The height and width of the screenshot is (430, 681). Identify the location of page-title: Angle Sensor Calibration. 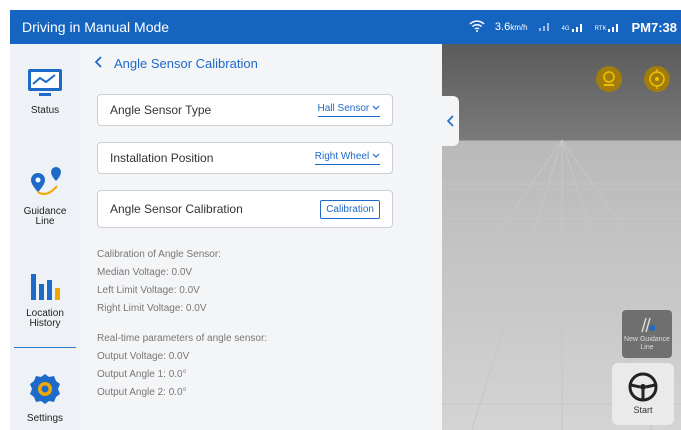
(186, 63).